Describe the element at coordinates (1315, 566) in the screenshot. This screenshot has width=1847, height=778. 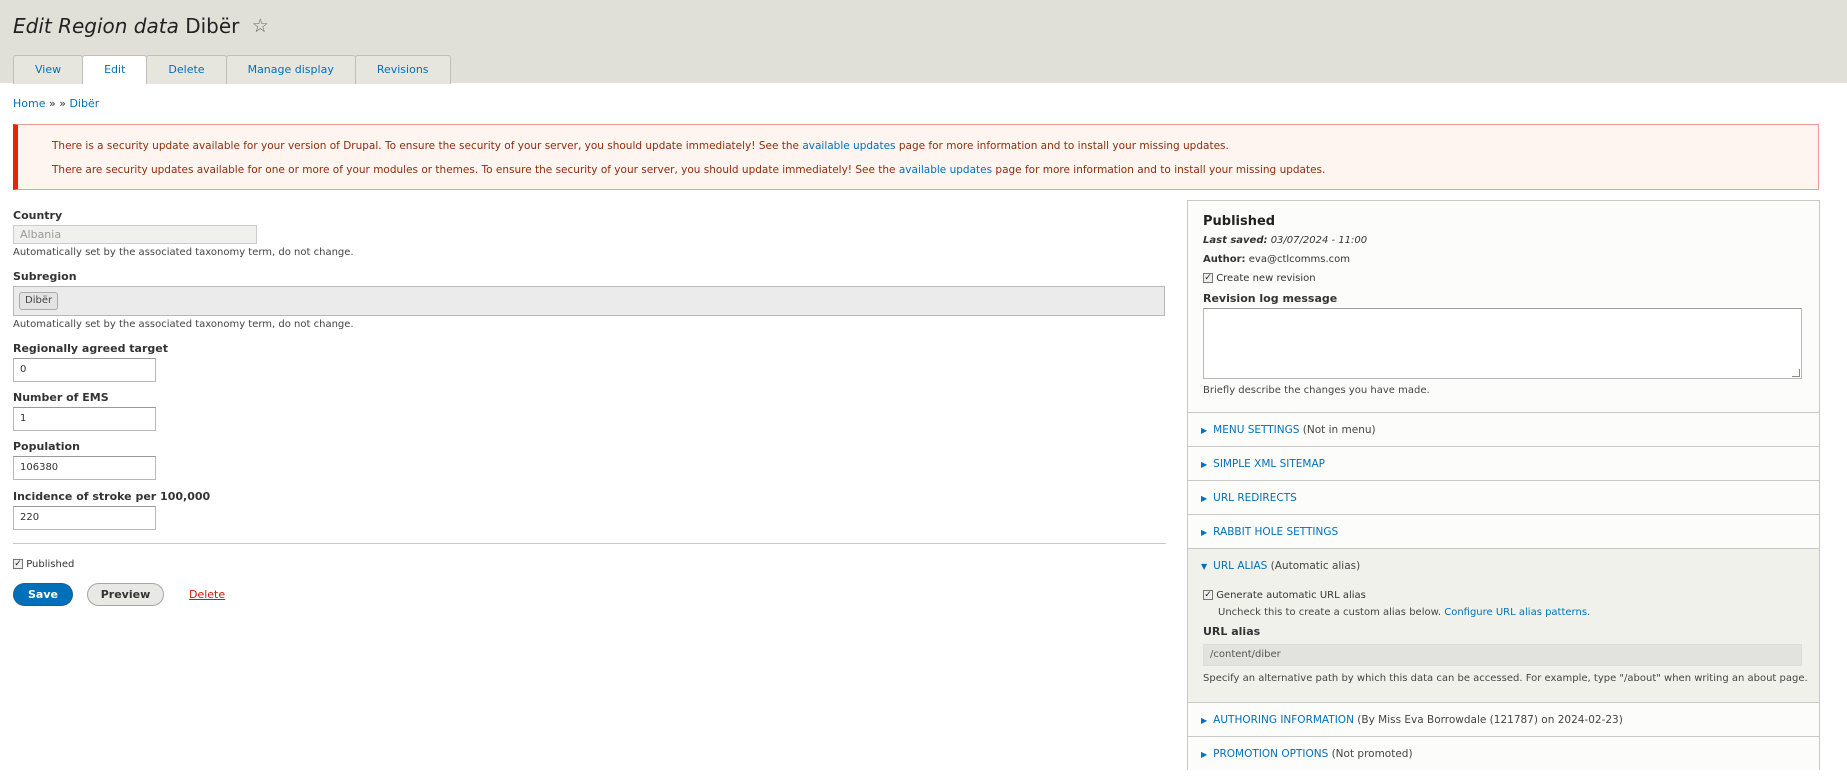
I see `section-note: (Automatic alias)` at that location.